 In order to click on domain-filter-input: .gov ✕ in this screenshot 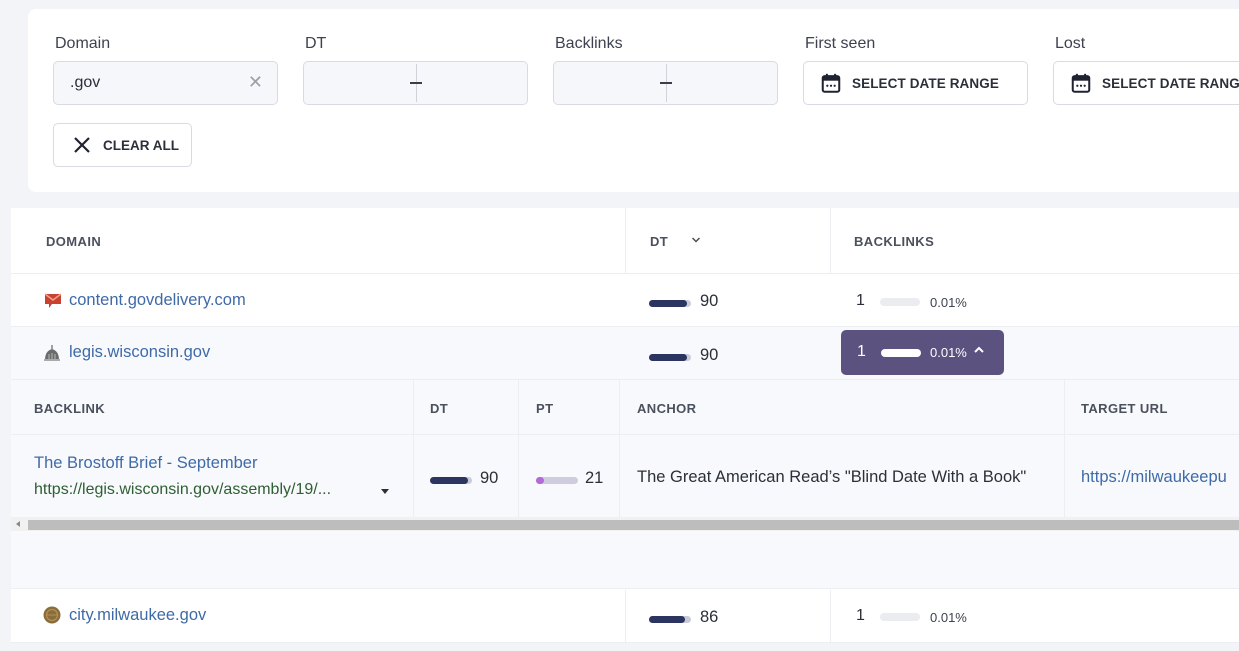, I will do `click(165, 83)`.